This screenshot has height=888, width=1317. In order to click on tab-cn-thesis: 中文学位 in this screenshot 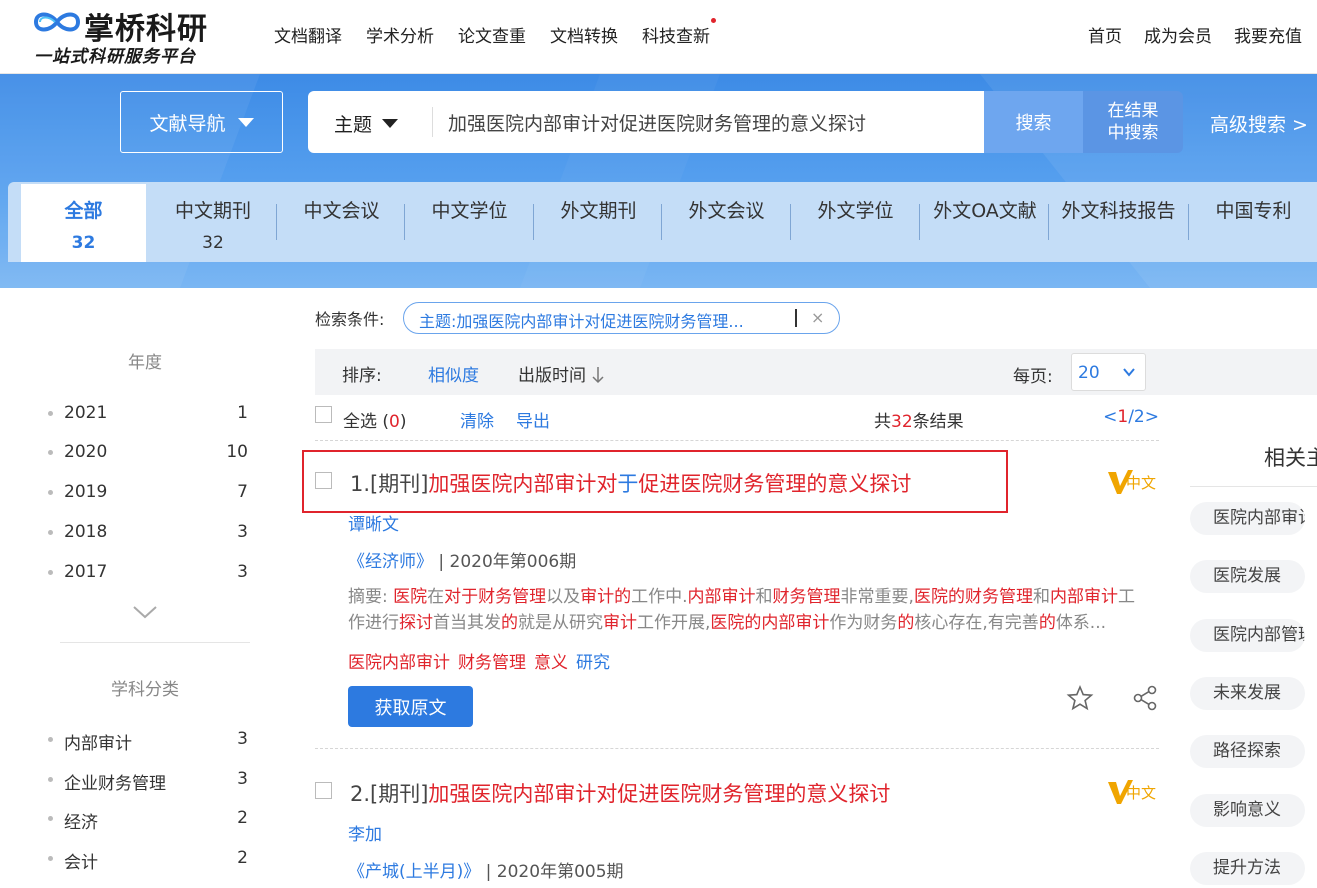, I will do `click(469, 222)`.